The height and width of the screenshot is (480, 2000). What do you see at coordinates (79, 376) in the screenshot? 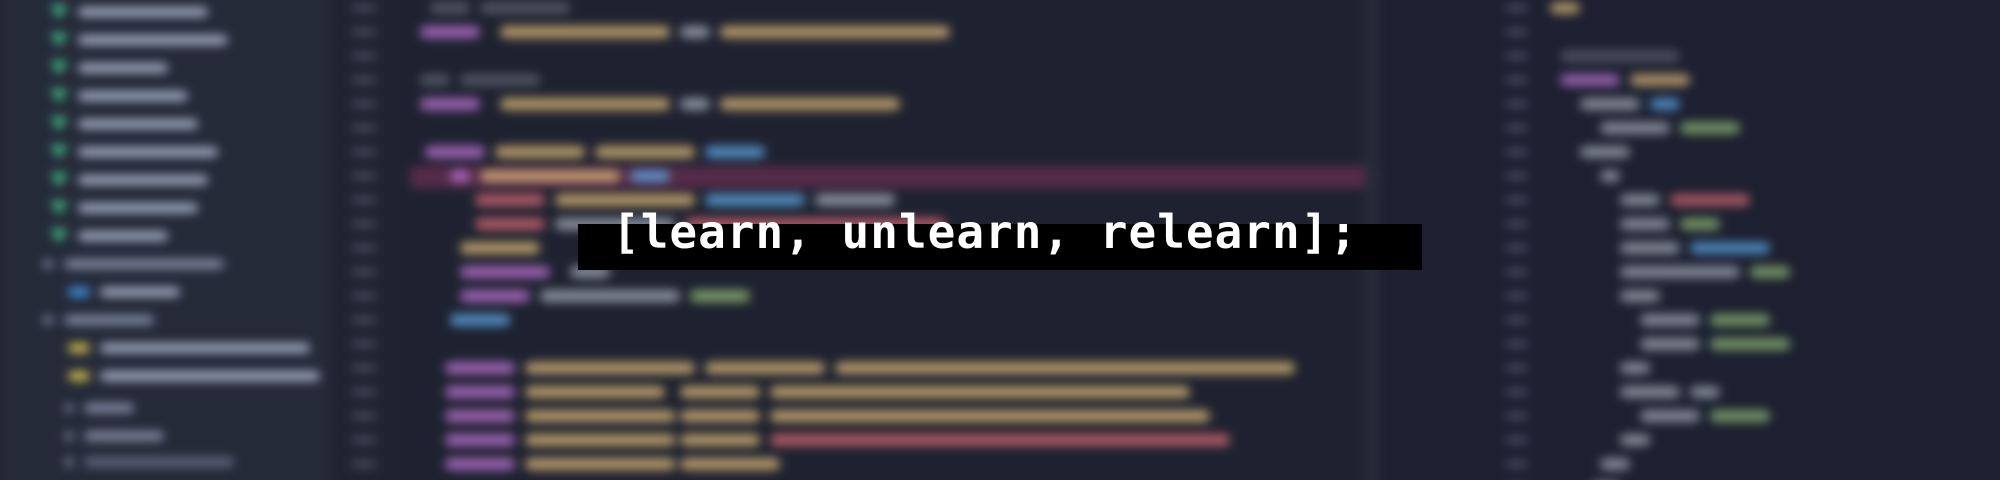
I see `json-file-icon` at bounding box center [79, 376].